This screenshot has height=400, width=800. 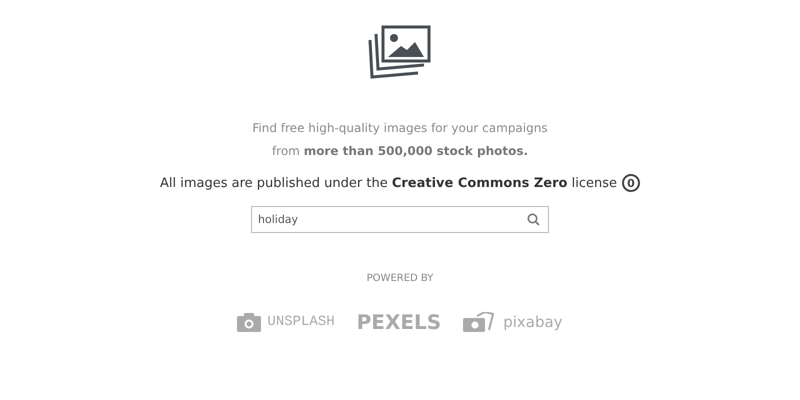 I want to click on camera-icon, so click(x=249, y=322).